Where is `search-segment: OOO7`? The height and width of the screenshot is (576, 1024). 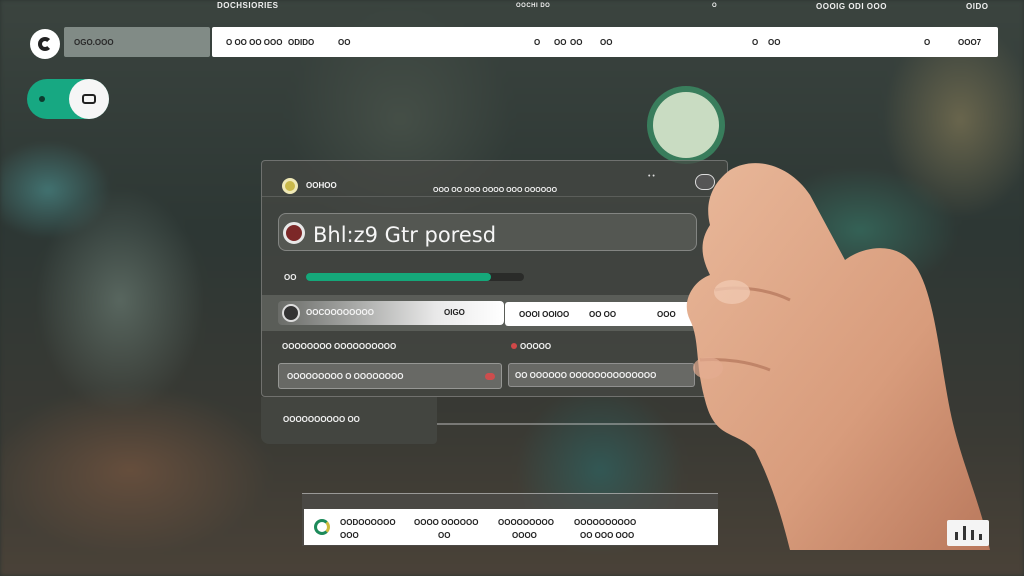 search-segment: OOO7 is located at coordinates (970, 42).